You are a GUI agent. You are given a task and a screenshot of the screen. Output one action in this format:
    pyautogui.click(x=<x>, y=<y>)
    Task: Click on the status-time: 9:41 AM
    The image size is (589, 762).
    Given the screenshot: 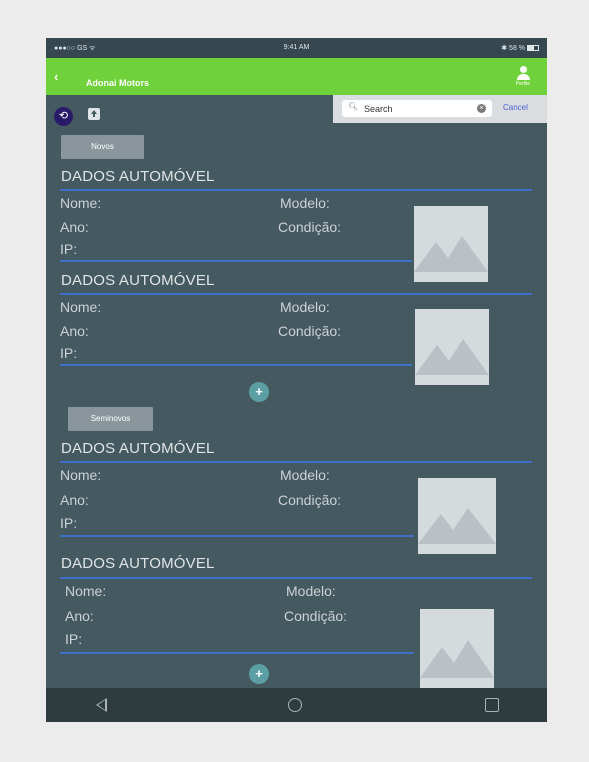 What is the action you would take?
    pyautogui.click(x=296, y=47)
    